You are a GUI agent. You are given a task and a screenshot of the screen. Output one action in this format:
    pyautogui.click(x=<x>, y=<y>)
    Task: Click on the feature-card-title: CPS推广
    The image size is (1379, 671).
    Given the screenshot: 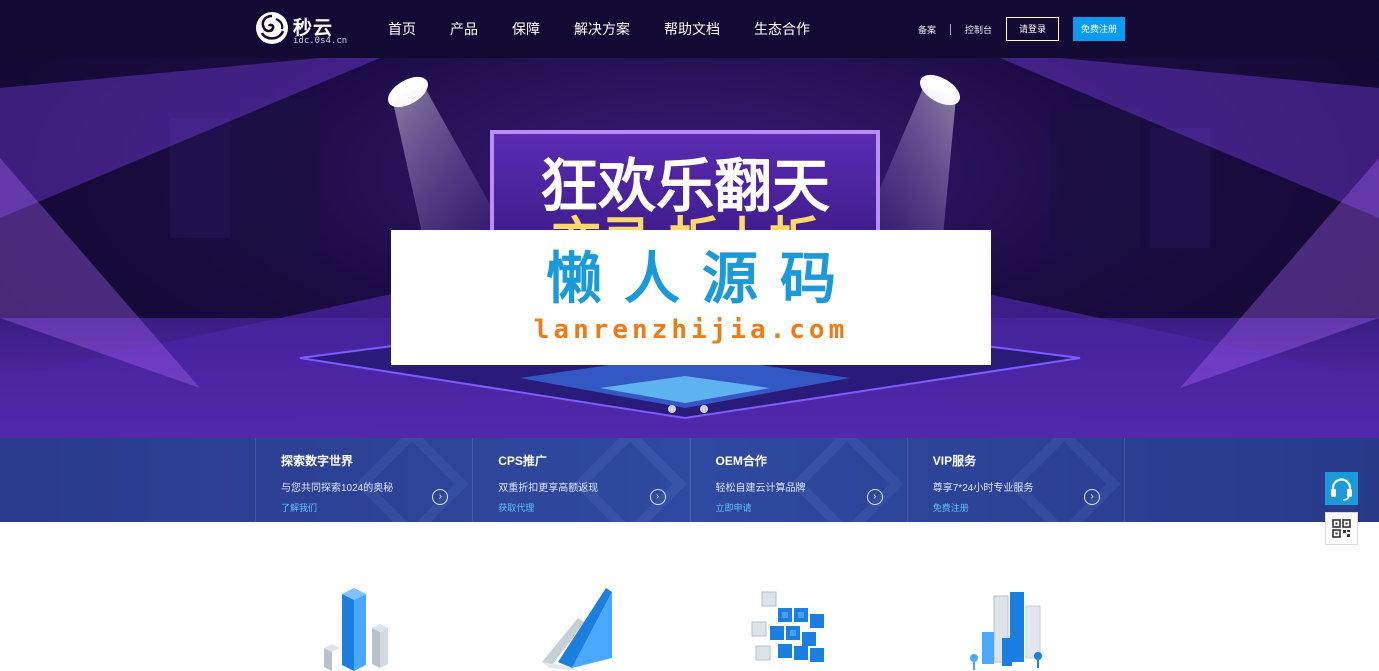 What is the action you would take?
    pyautogui.click(x=522, y=461)
    